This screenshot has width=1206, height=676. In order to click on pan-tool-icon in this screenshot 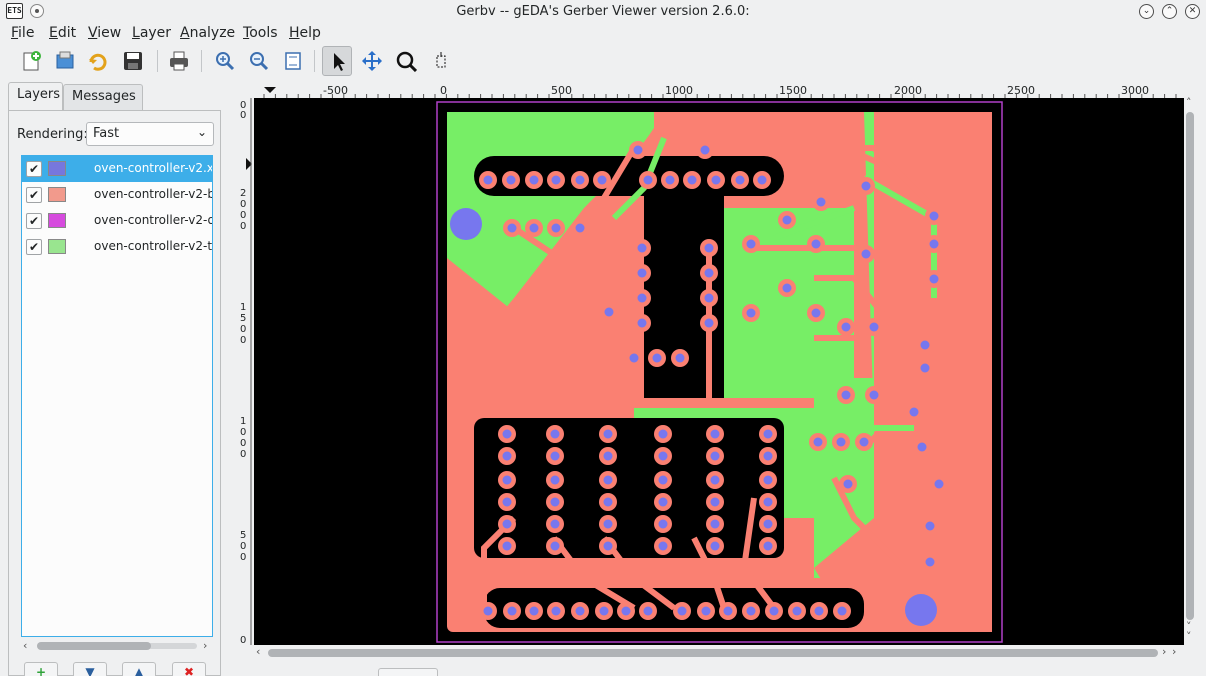, I will do `click(372, 61)`.